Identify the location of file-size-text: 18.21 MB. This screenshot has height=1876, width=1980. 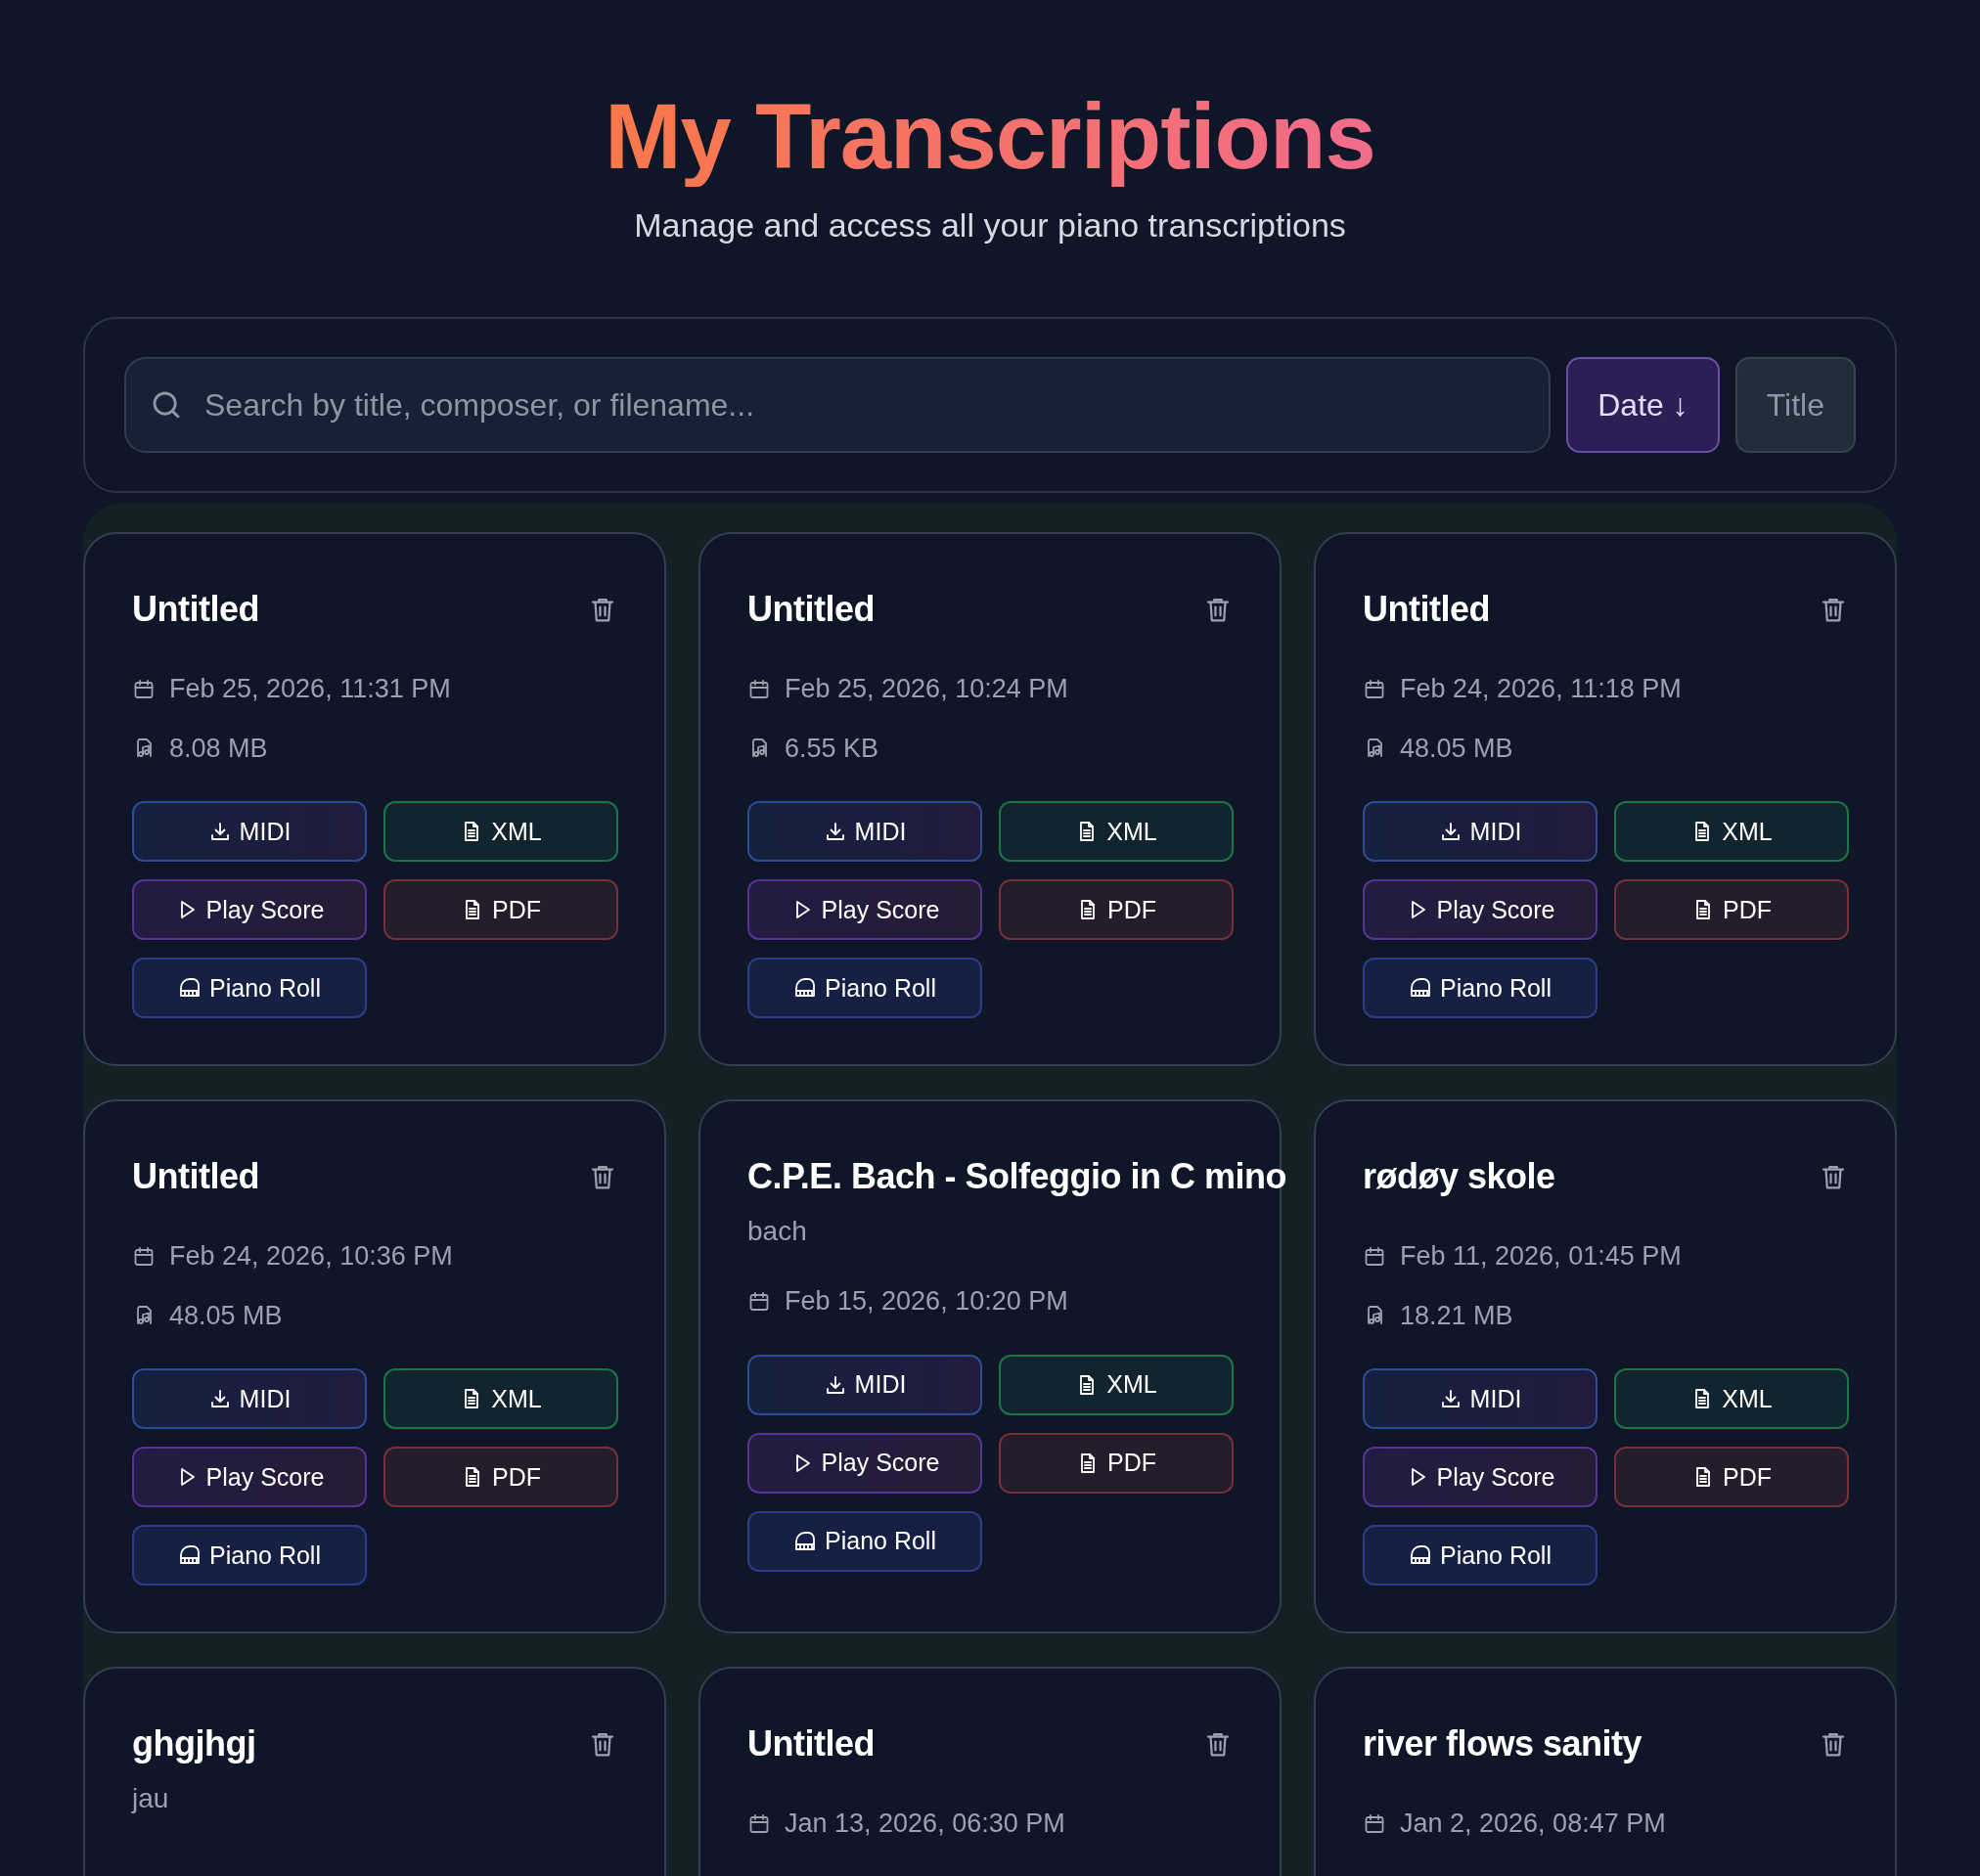
(1456, 1315).